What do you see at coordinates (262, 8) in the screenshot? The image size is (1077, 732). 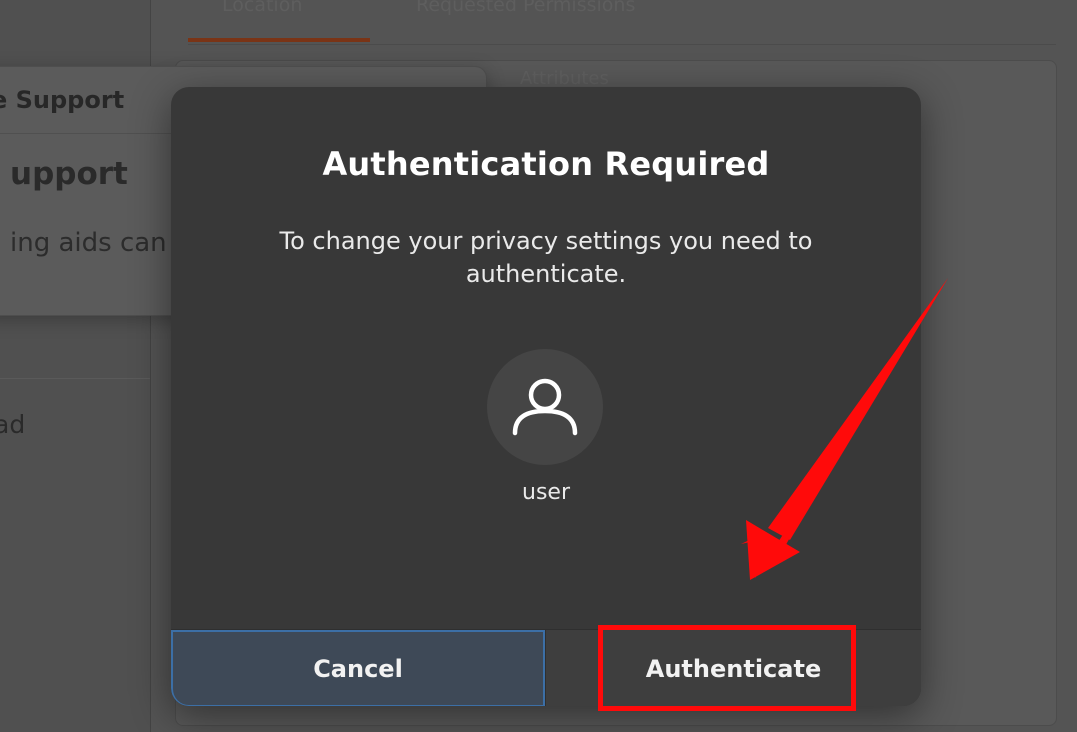 I see `tab-location: Location` at bounding box center [262, 8].